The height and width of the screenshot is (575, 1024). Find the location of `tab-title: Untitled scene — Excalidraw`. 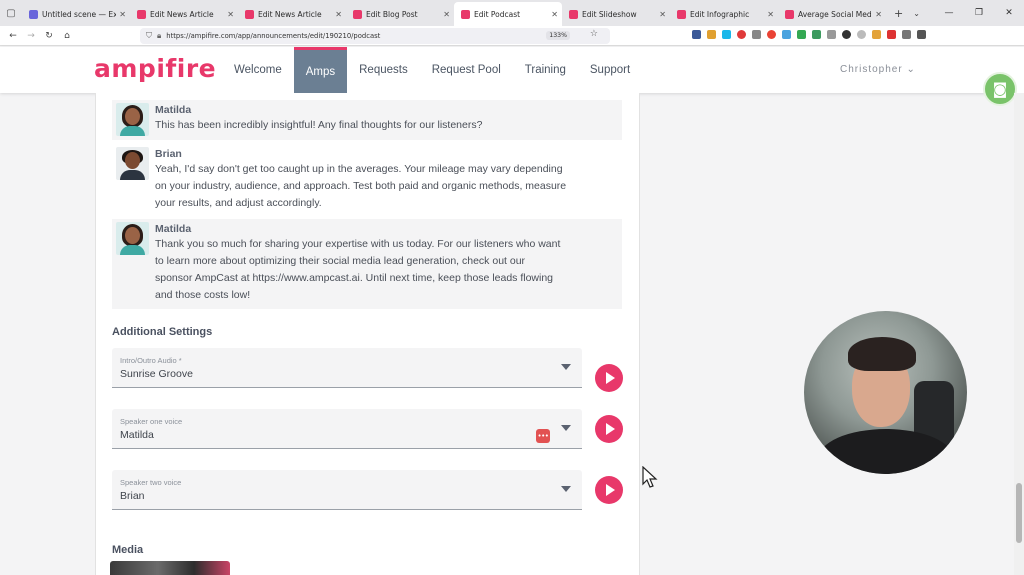

tab-title: Untitled scene — Excalidraw is located at coordinates (79, 14).